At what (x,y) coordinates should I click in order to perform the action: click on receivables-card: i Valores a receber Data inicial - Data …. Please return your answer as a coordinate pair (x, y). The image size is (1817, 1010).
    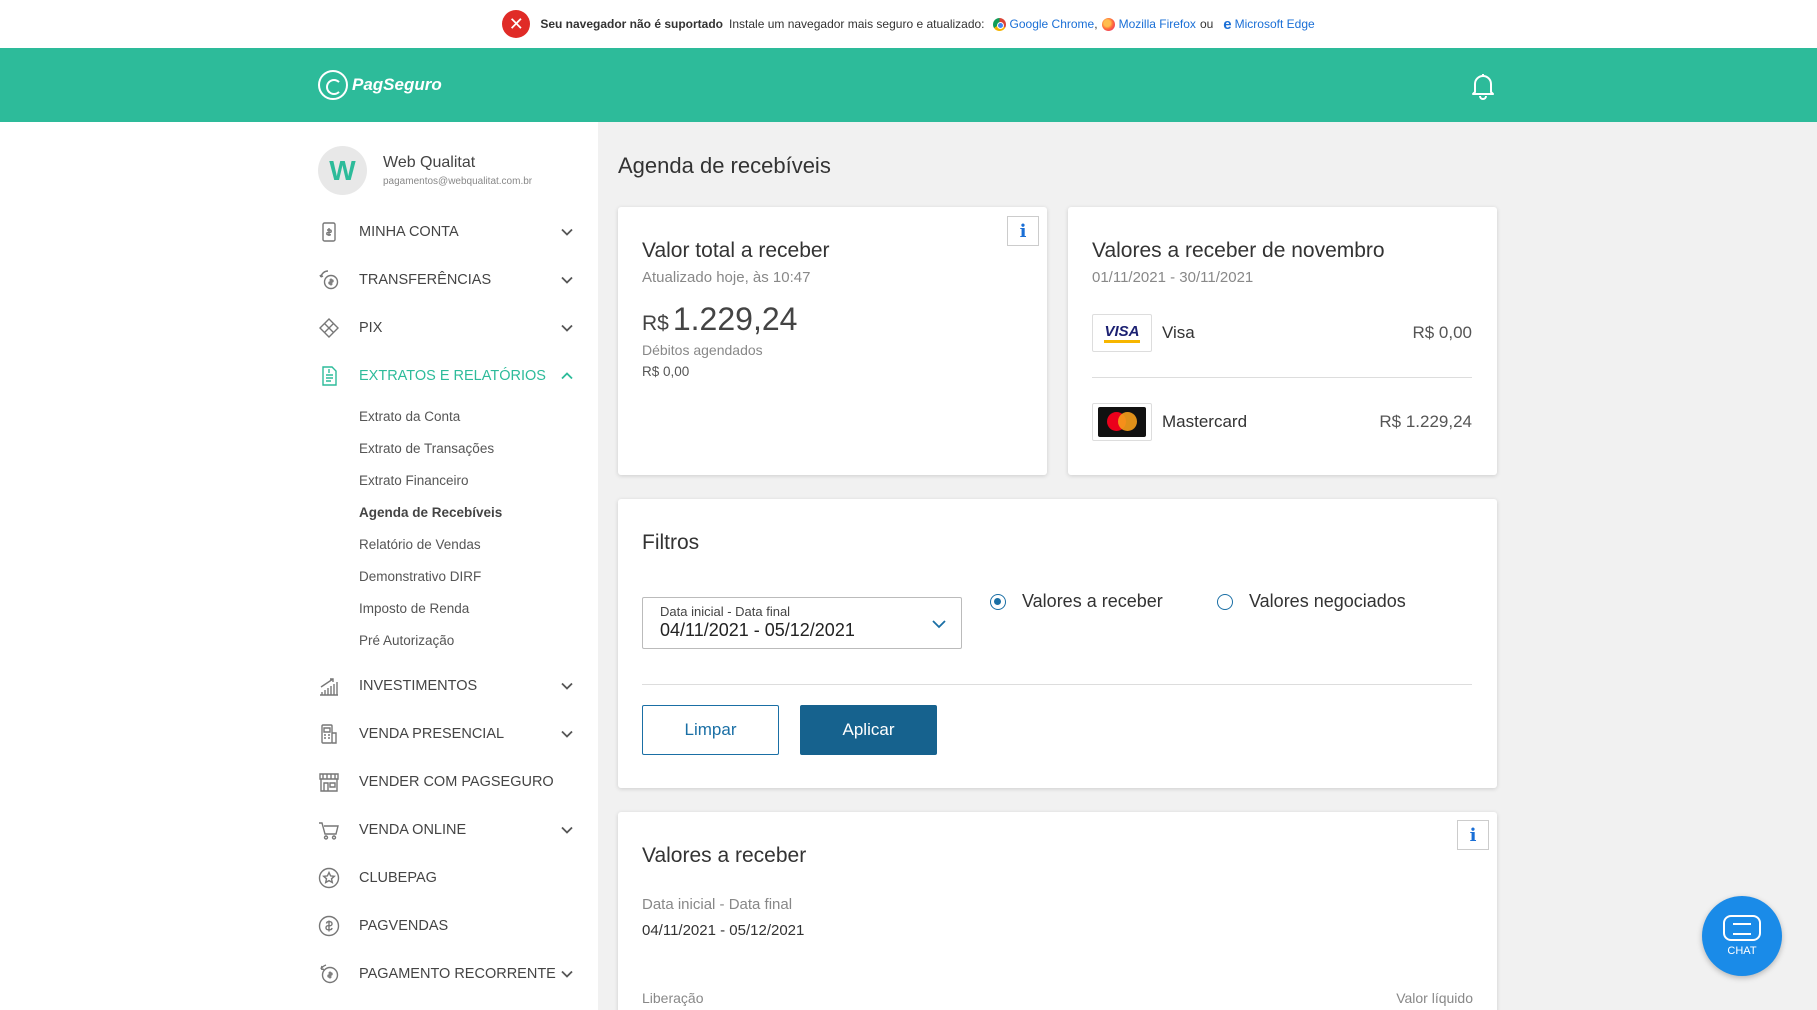
    Looking at the image, I should click on (1057, 911).